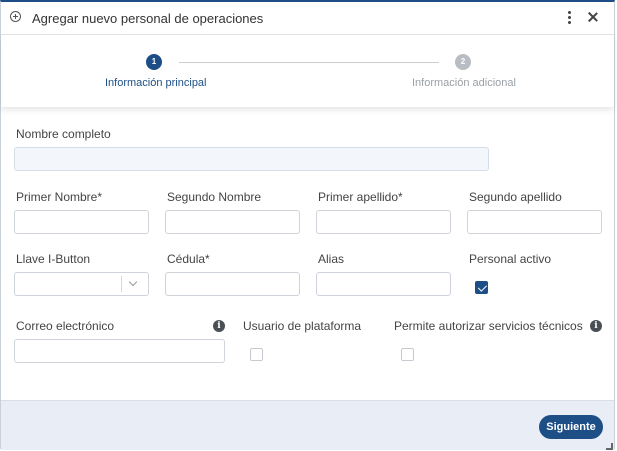 This screenshot has height=451, width=617. Describe the element at coordinates (53, 259) in the screenshot. I see `llave-ibutton-label: Llave I-Button` at that location.